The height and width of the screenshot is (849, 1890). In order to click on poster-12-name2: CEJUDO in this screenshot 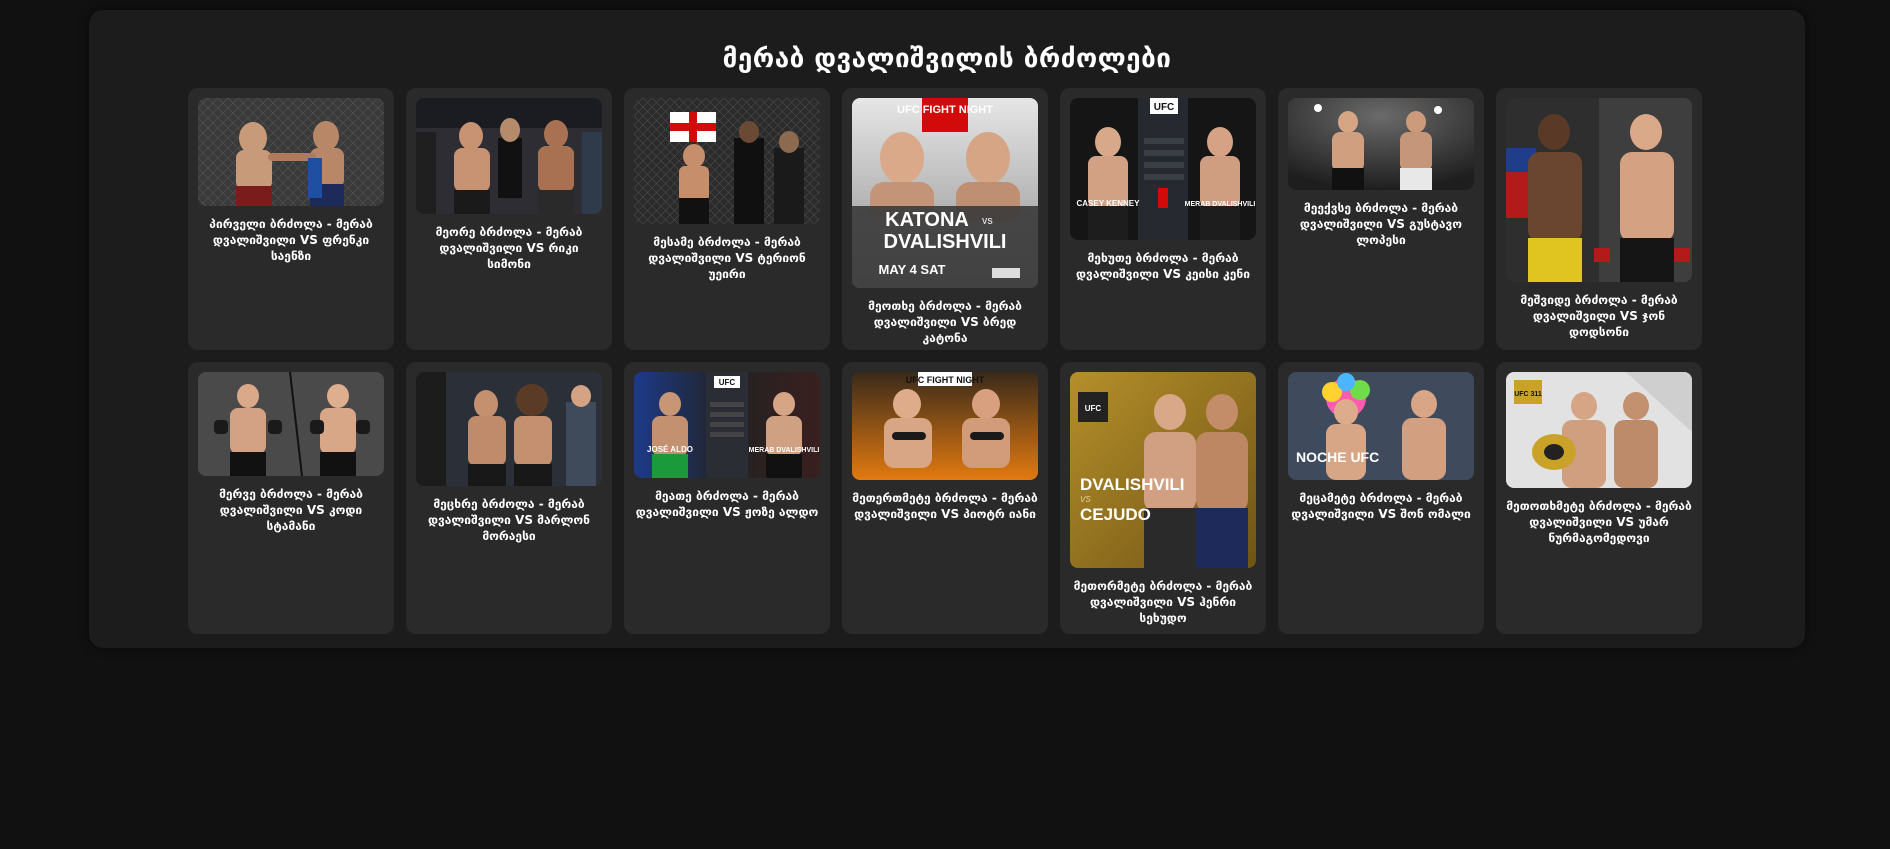, I will do `click(1115, 514)`.